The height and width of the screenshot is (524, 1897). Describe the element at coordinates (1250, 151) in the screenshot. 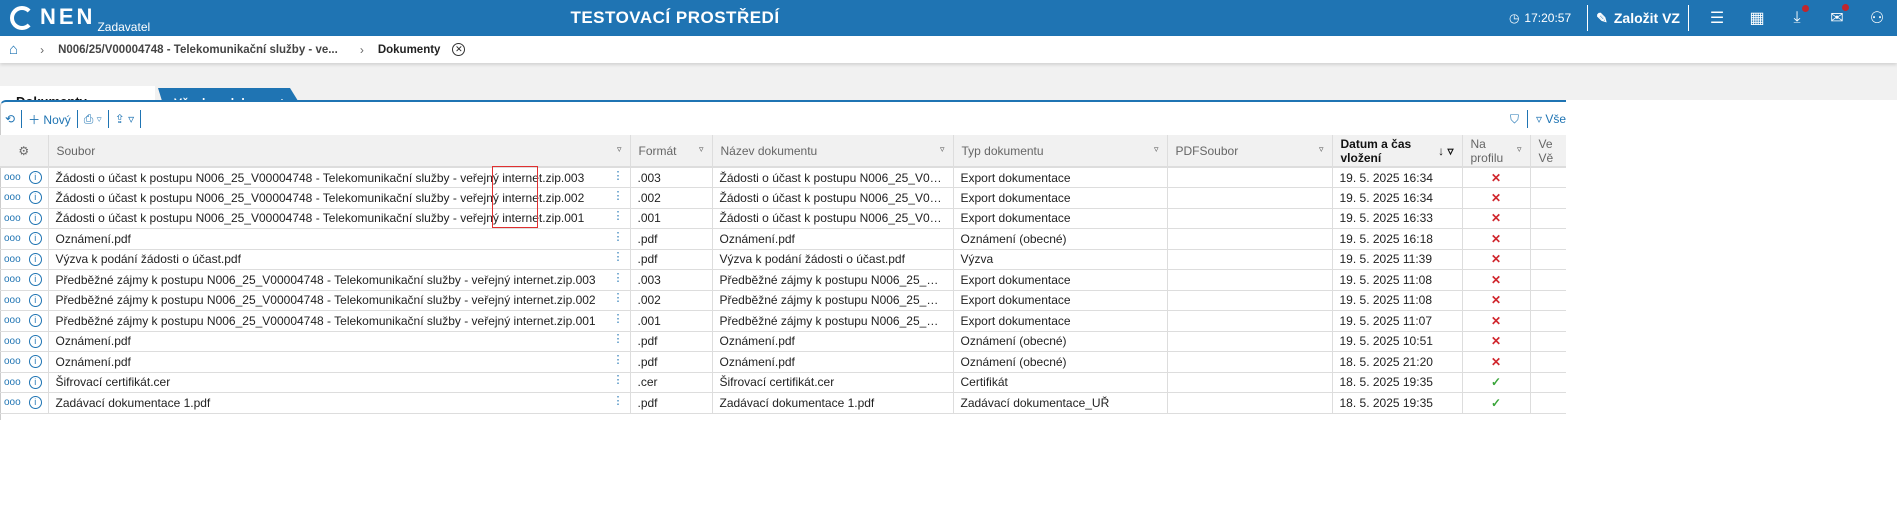

I see `column-pdfsoubor: PDFSoubor ▿` at that location.